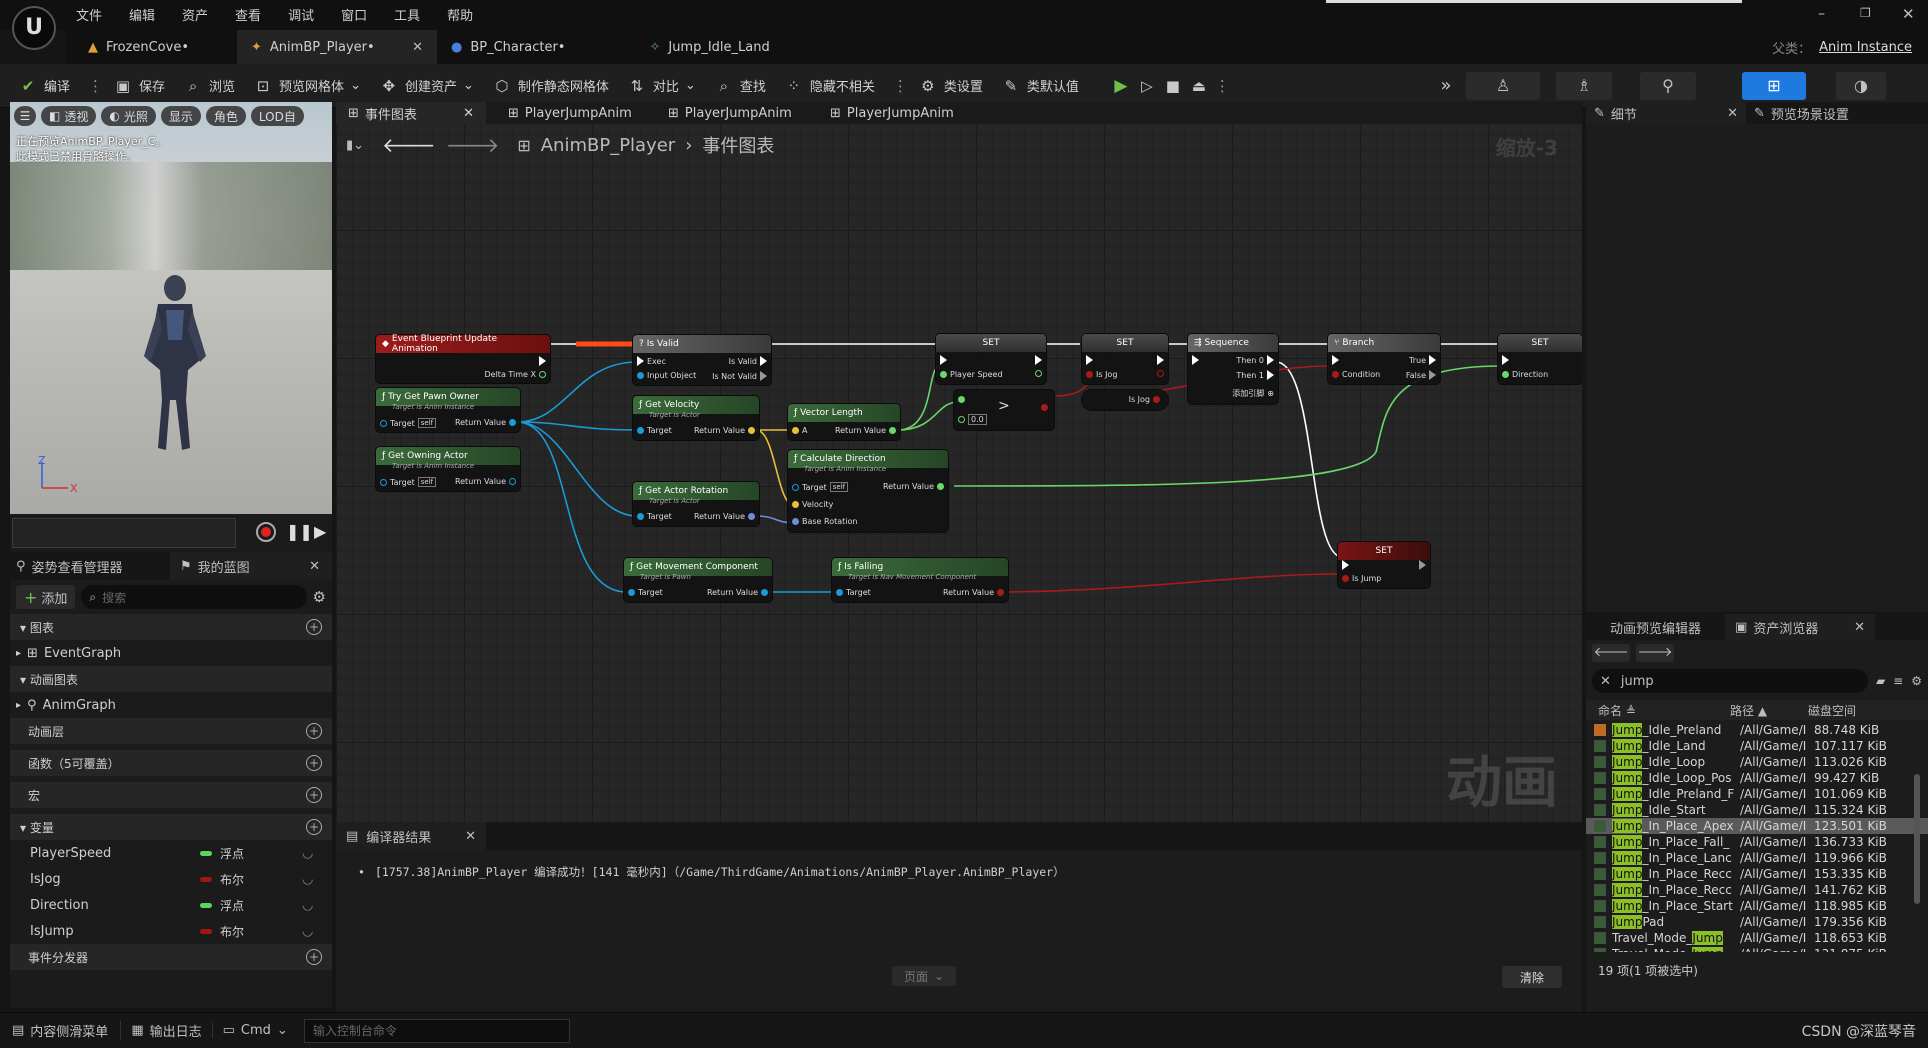 The width and height of the screenshot is (1928, 1048). What do you see at coordinates (542, 361) in the screenshot?
I see `exec-out-pin` at bounding box center [542, 361].